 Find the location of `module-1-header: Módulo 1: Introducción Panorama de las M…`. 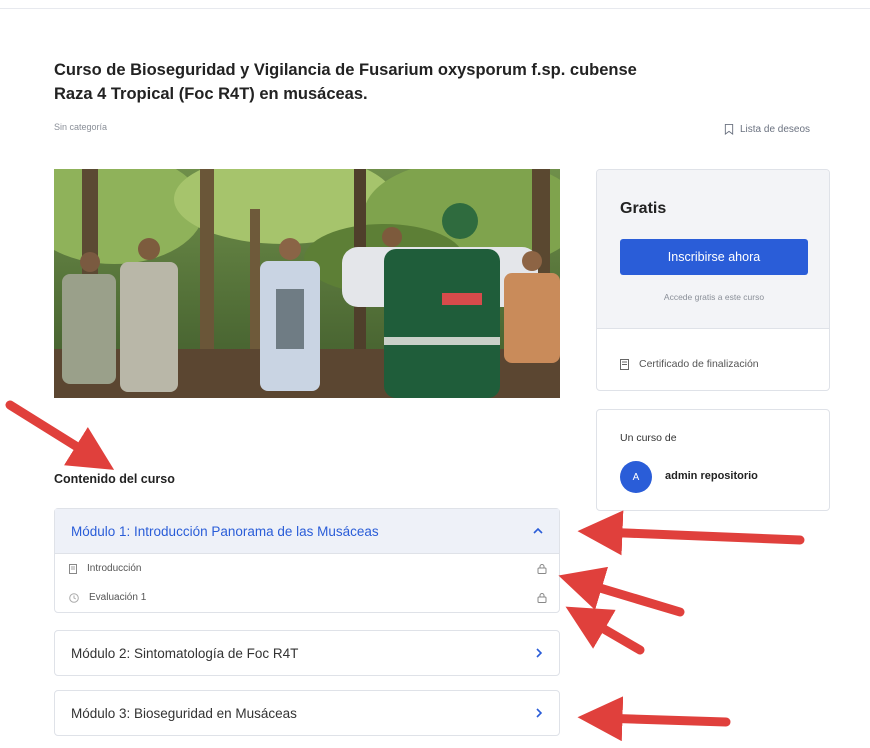

module-1-header: Módulo 1: Introducción Panorama de las M… is located at coordinates (307, 531).